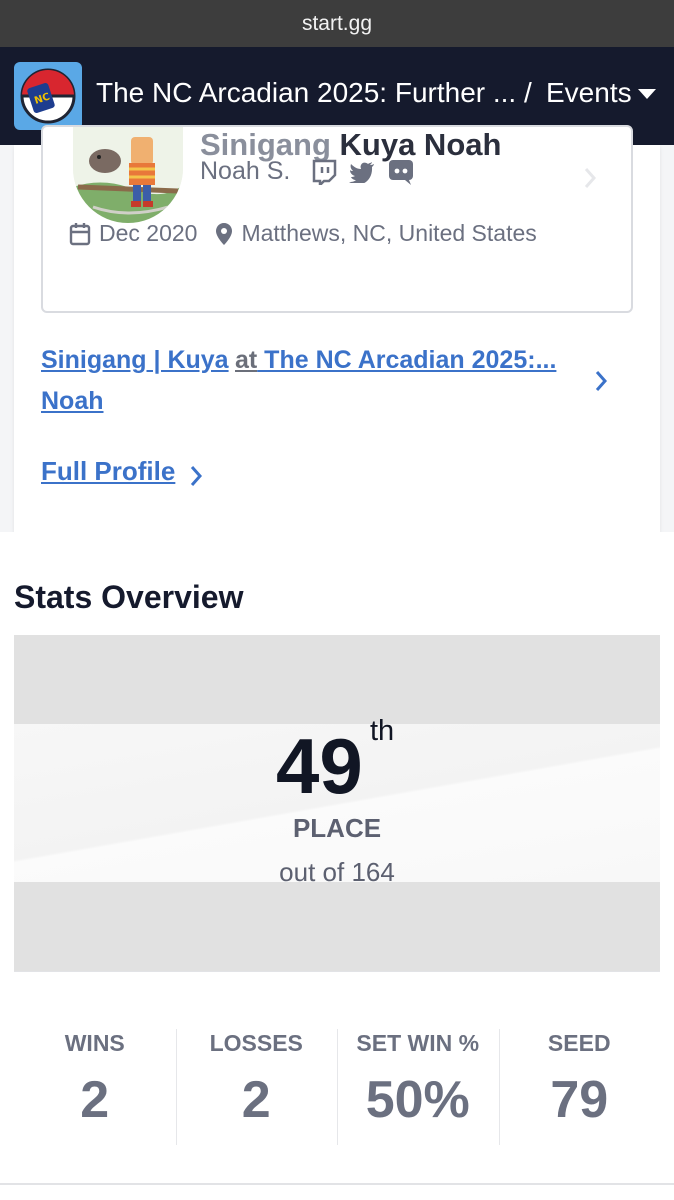  I want to click on placement-number: 49, so click(319, 766).